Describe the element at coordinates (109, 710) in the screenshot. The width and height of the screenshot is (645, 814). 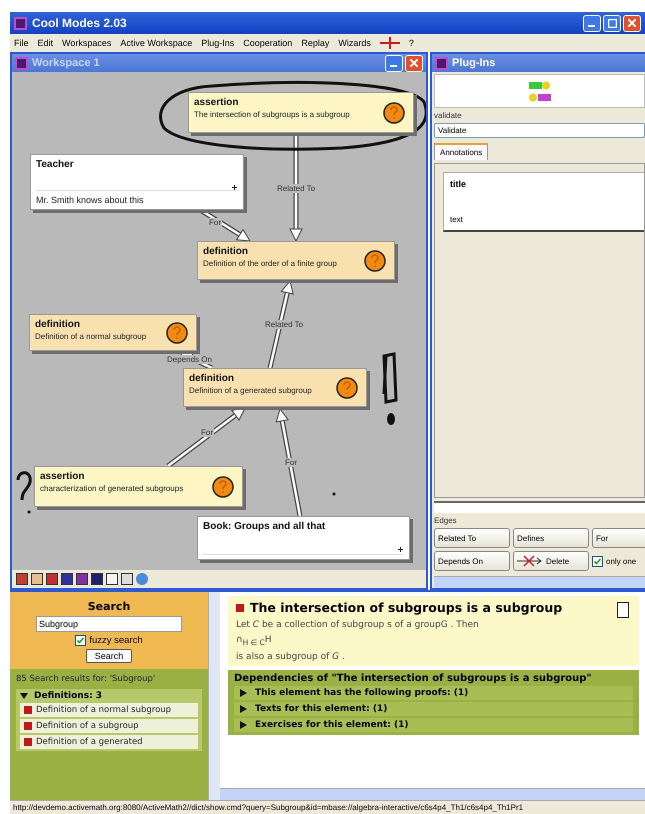
I see `result-link: Definition of a normal subgroup` at that location.